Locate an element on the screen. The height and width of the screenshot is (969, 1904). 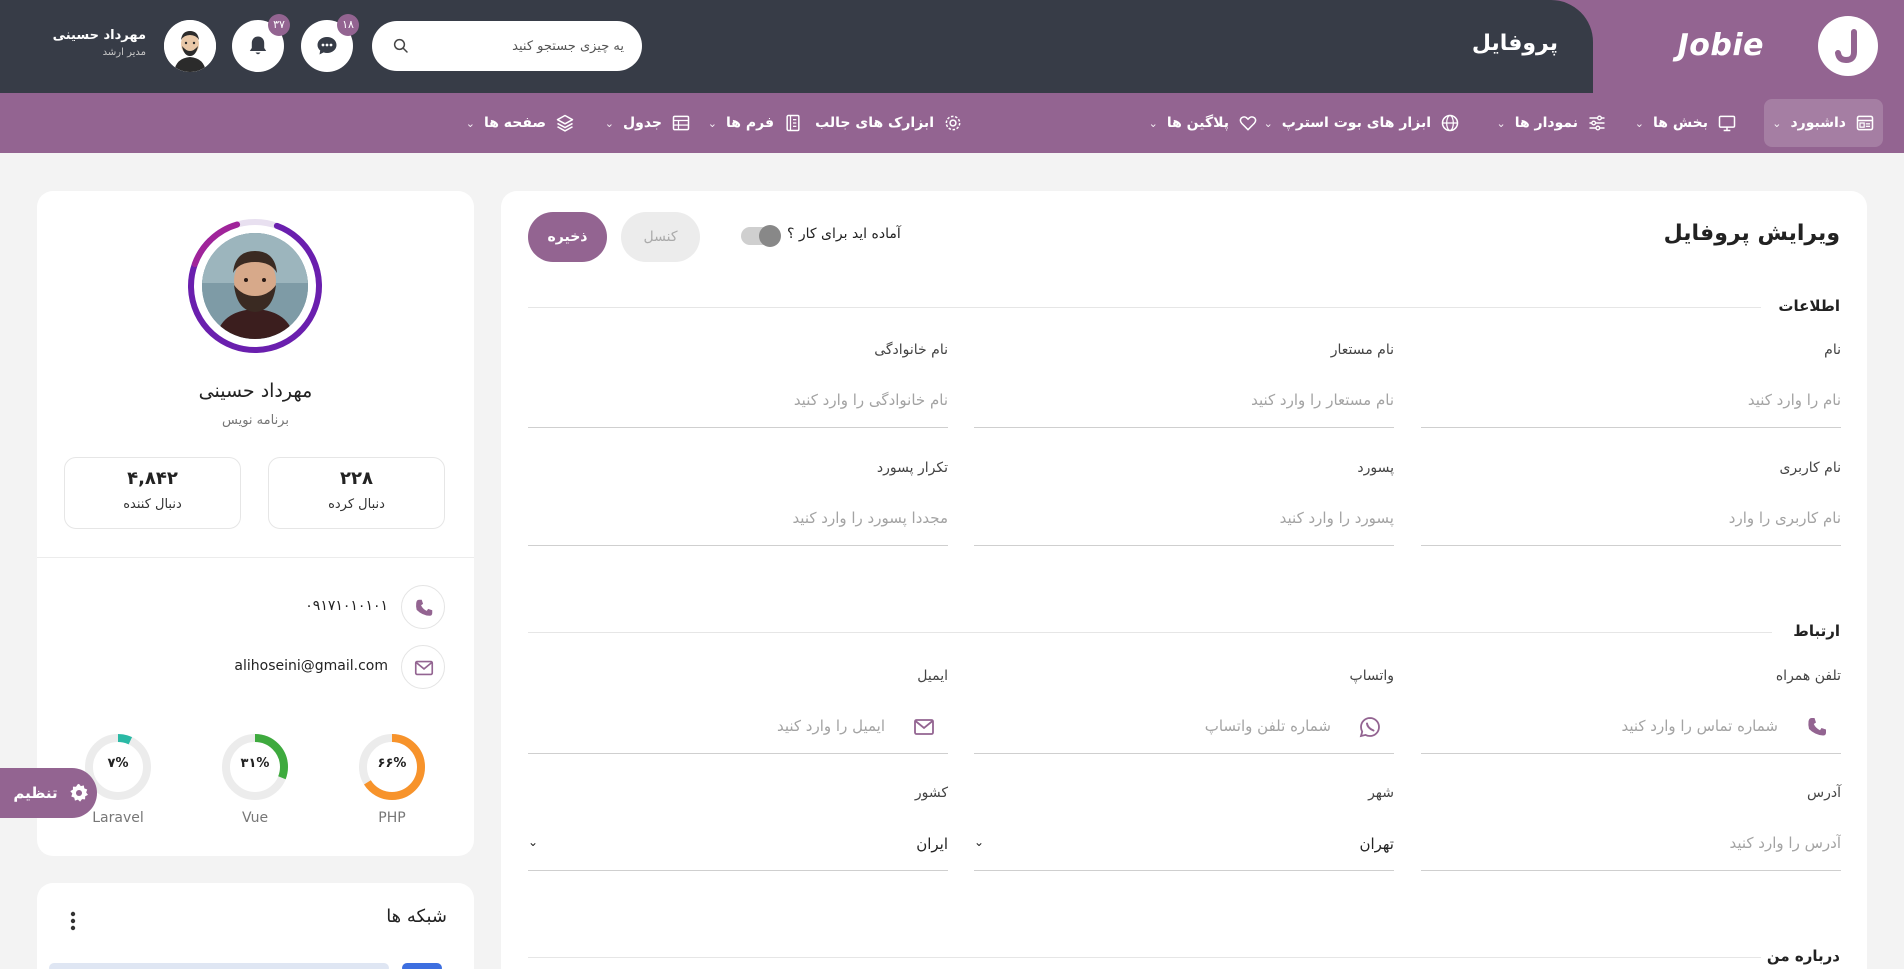
mobile-field: تلفن همراه is located at coordinates (1631, 713).